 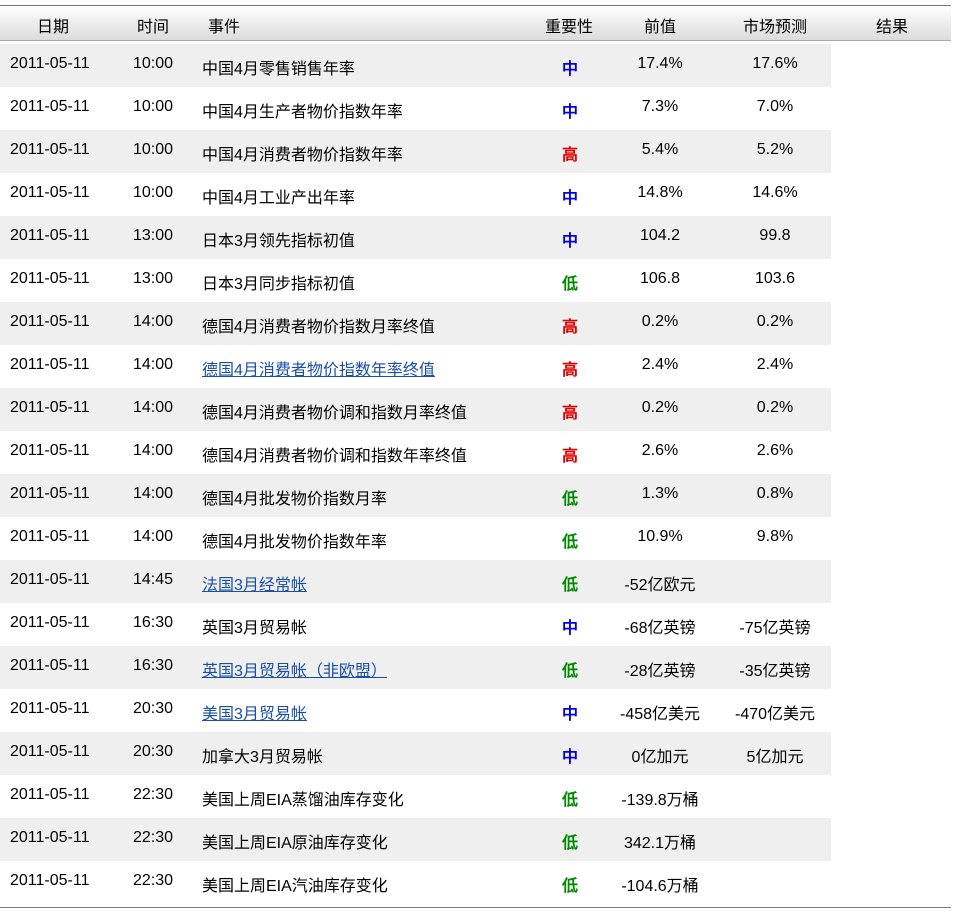 I want to click on event-cell: 日本3月领先指标初值, so click(x=278, y=241).